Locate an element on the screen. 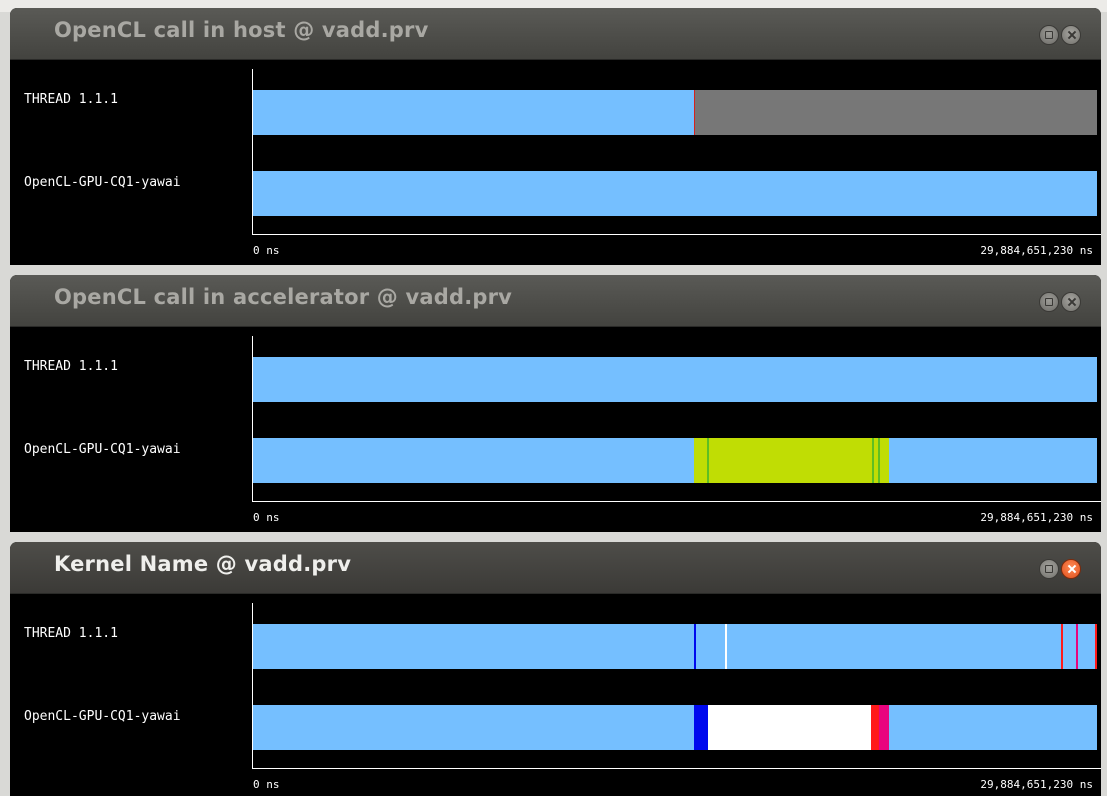 This screenshot has height=796, width=1107. window-title: OpenCL call in accelerator @ vadd.prv is located at coordinates (283, 297).